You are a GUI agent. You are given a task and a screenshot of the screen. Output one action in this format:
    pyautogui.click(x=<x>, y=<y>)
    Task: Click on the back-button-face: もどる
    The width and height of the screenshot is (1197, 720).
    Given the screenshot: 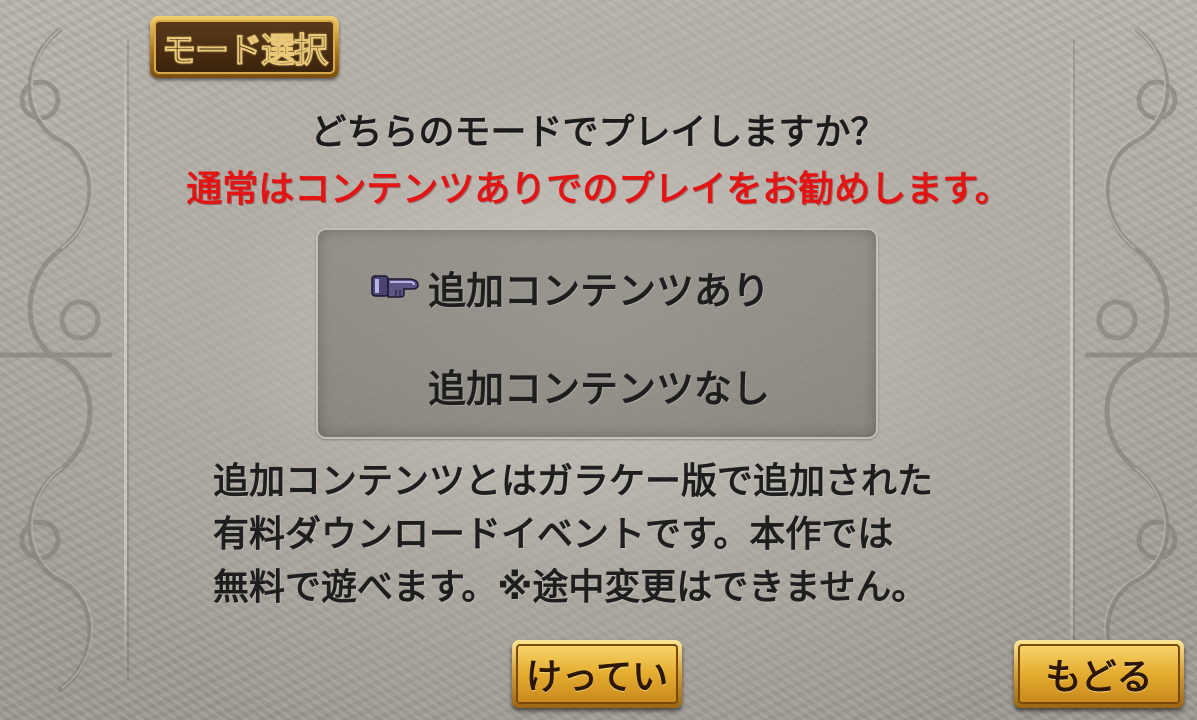 What is the action you would take?
    pyautogui.click(x=1099, y=674)
    